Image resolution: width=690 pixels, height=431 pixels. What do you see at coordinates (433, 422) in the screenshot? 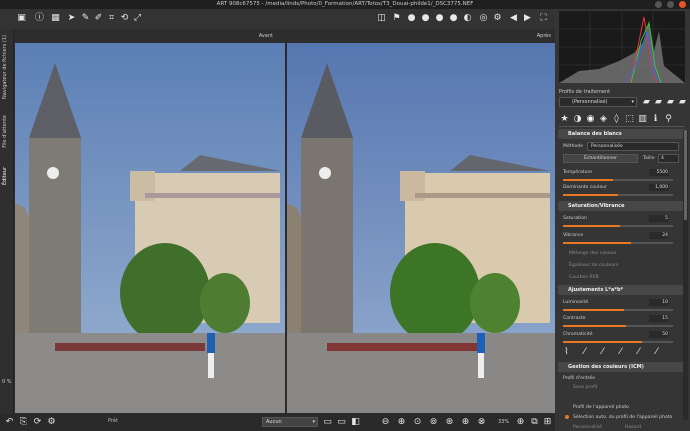
I see `zoom-100-icon: ⊚` at bounding box center [433, 422].